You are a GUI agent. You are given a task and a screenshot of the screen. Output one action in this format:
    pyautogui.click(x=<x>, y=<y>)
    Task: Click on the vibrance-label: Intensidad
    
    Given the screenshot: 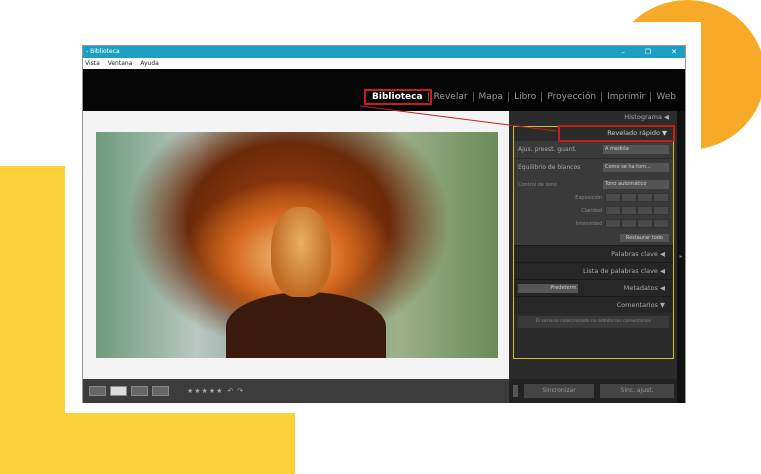 What is the action you would take?
    pyautogui.click(x=588, y=223)
    